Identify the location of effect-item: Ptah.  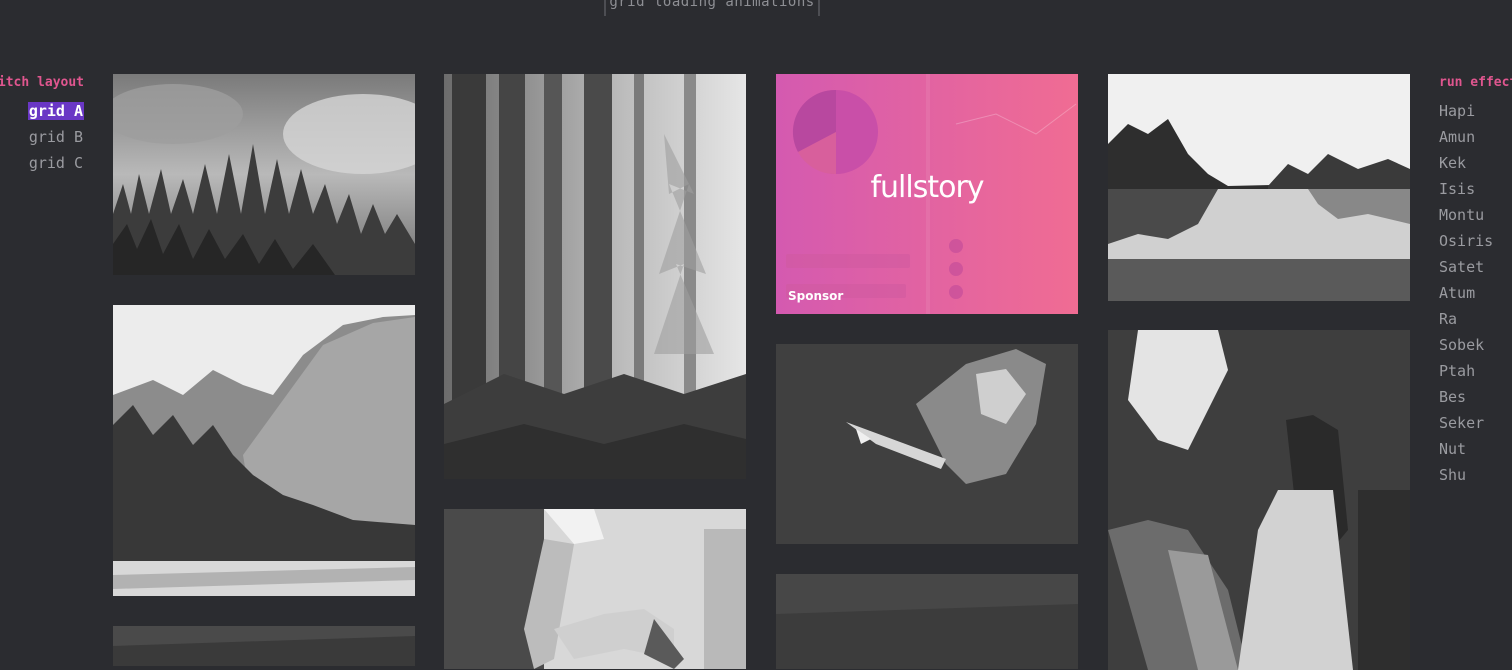
(1466, 374).